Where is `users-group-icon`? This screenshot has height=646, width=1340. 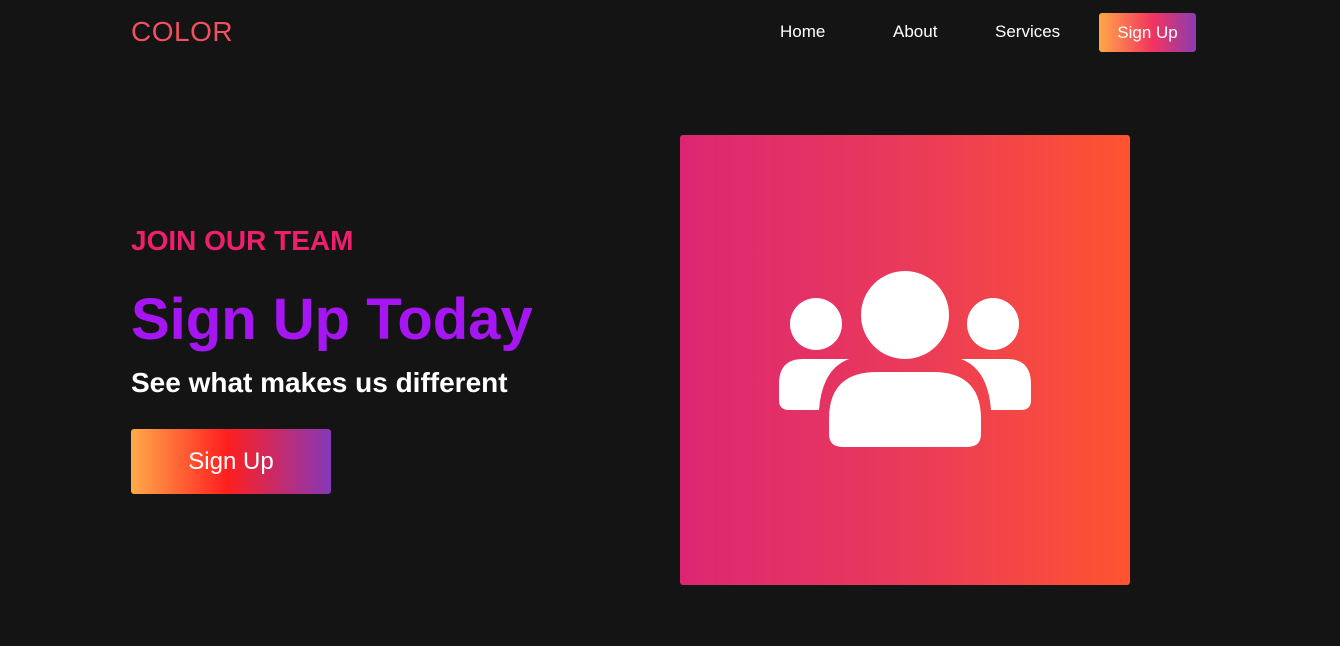 users-group-icon is located at coordinates (905, 359).